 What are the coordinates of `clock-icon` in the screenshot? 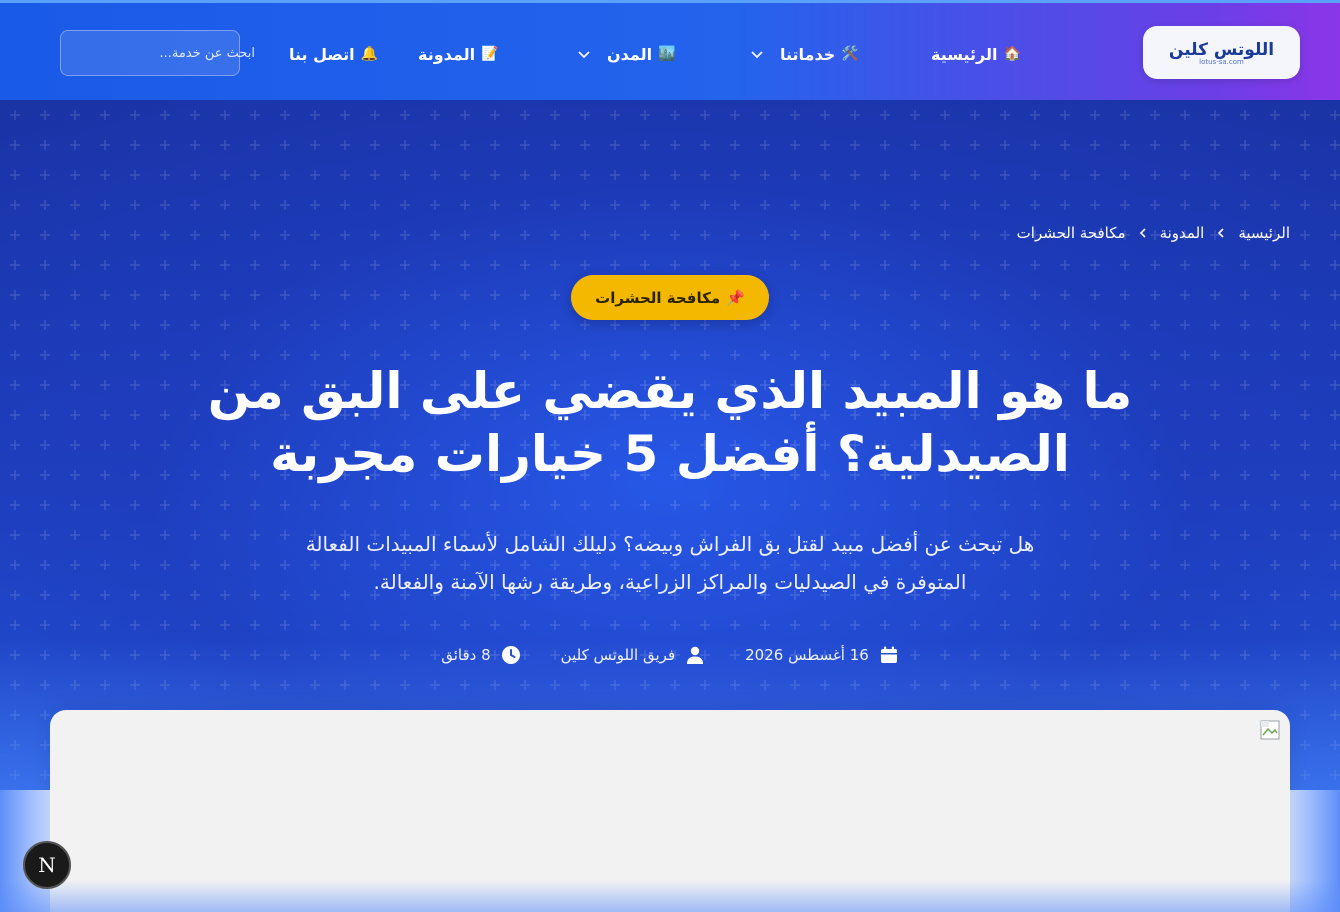 It's located at (510, 655).